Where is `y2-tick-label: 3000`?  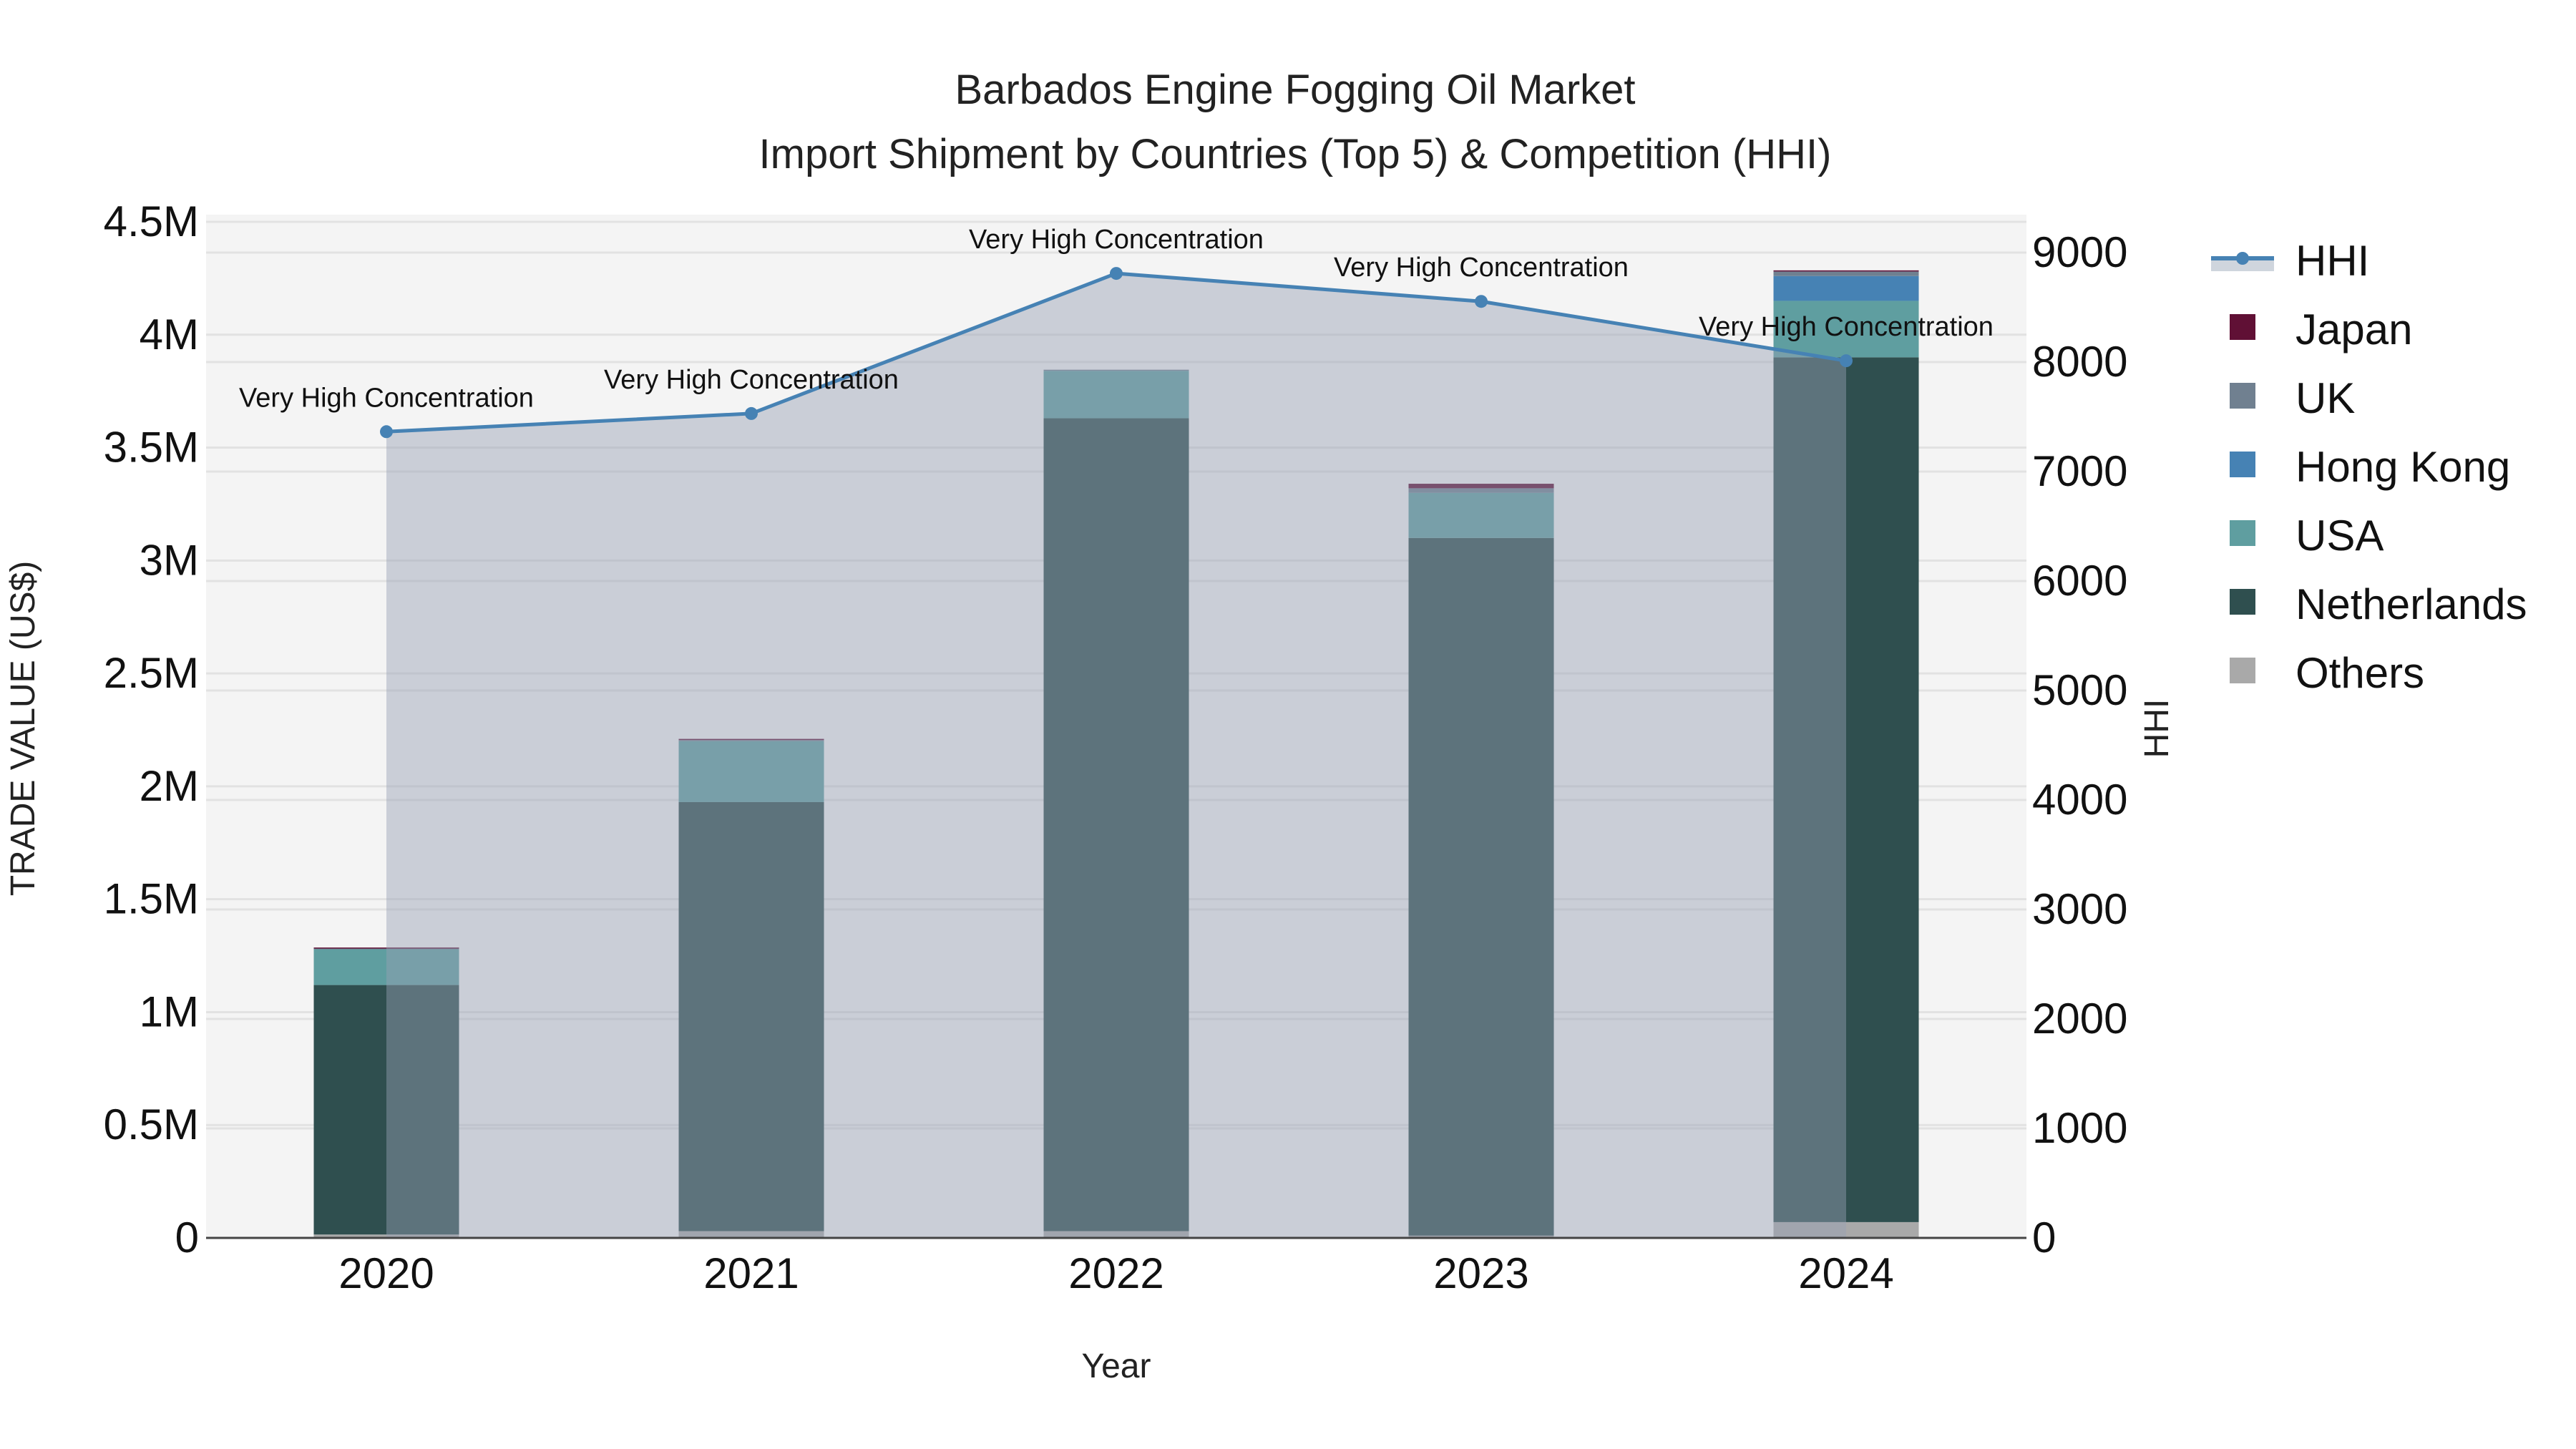
y2-tick-label: 3000 is located at coordinates (2079, 909).